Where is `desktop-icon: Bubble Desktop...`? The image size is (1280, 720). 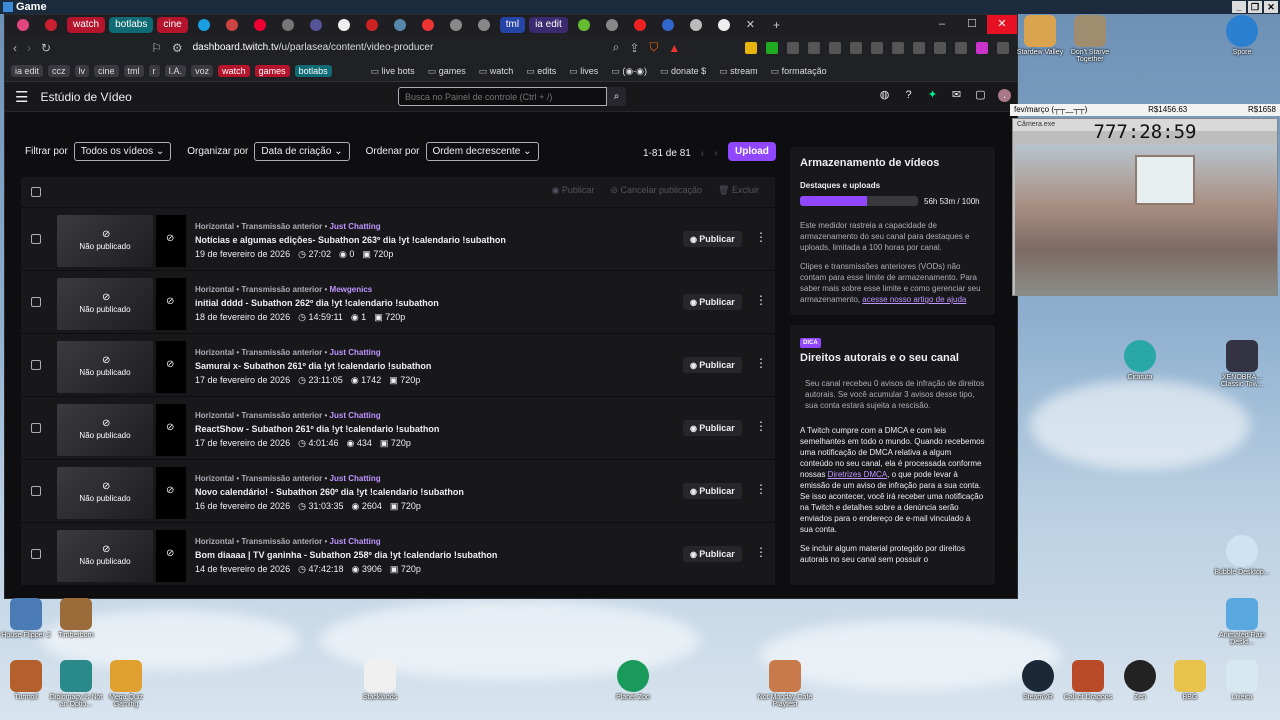
desktop-icon: Bubble Desktop... is located at coordinates (1242, 555).